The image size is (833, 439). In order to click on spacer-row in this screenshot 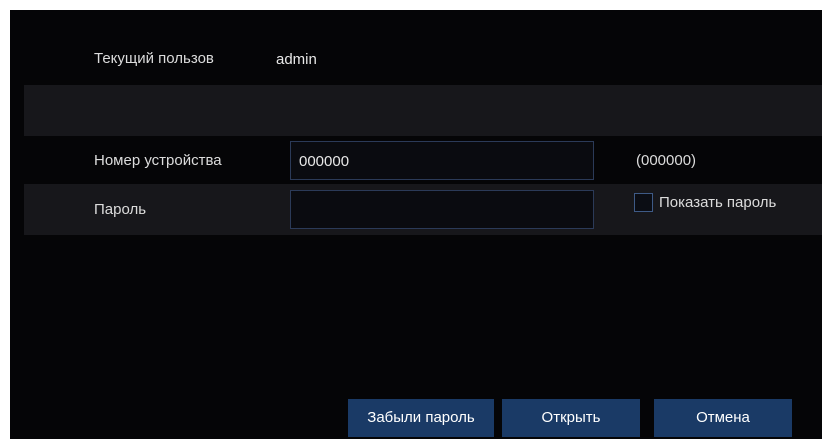, I will do `click(423, 110)`.